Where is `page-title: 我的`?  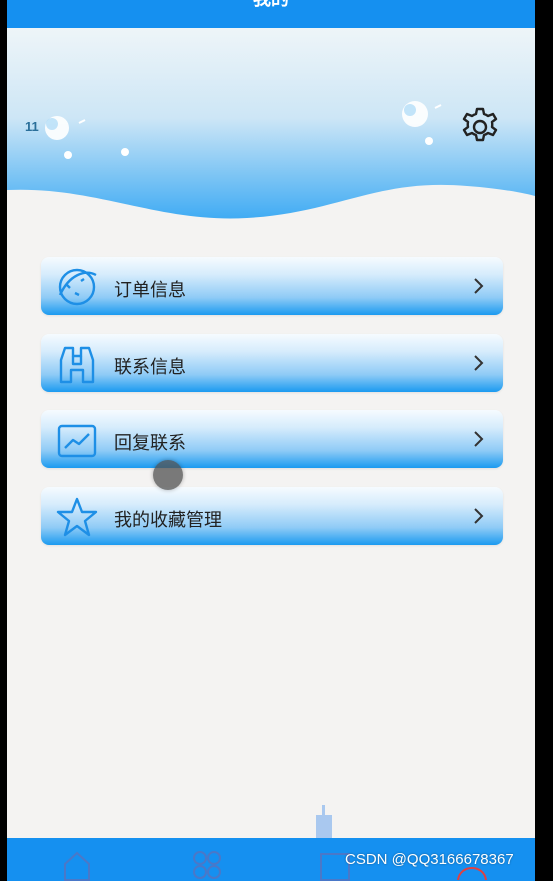 page-title: 我的 is located at coordinates (271, 4).